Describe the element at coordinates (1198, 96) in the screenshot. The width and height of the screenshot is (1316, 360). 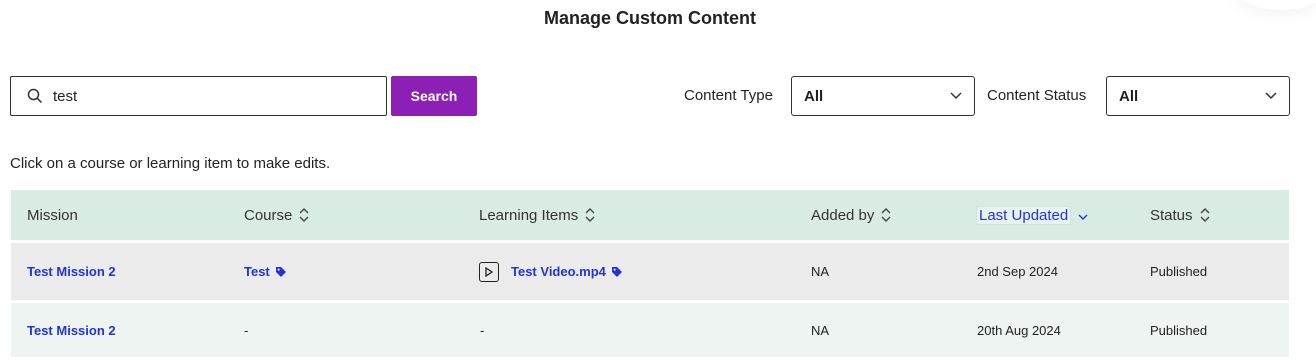
I see `content-status-select: All` at that location.